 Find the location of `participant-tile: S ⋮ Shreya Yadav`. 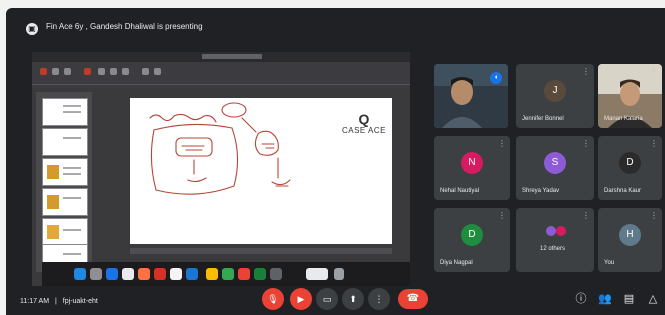

participant-tile: S ⋮ Shreya Yadav is located at coordinates (555, 168).